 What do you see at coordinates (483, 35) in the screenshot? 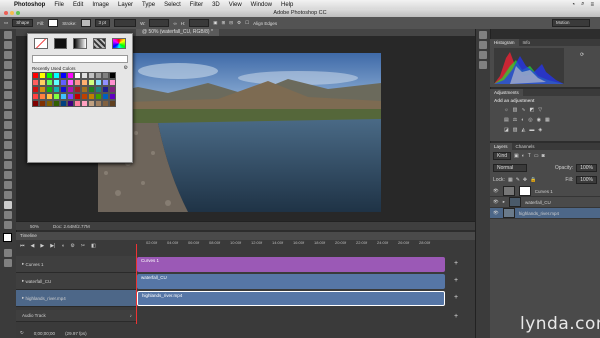
I see `history-icon` at bounding box center [483, 35].